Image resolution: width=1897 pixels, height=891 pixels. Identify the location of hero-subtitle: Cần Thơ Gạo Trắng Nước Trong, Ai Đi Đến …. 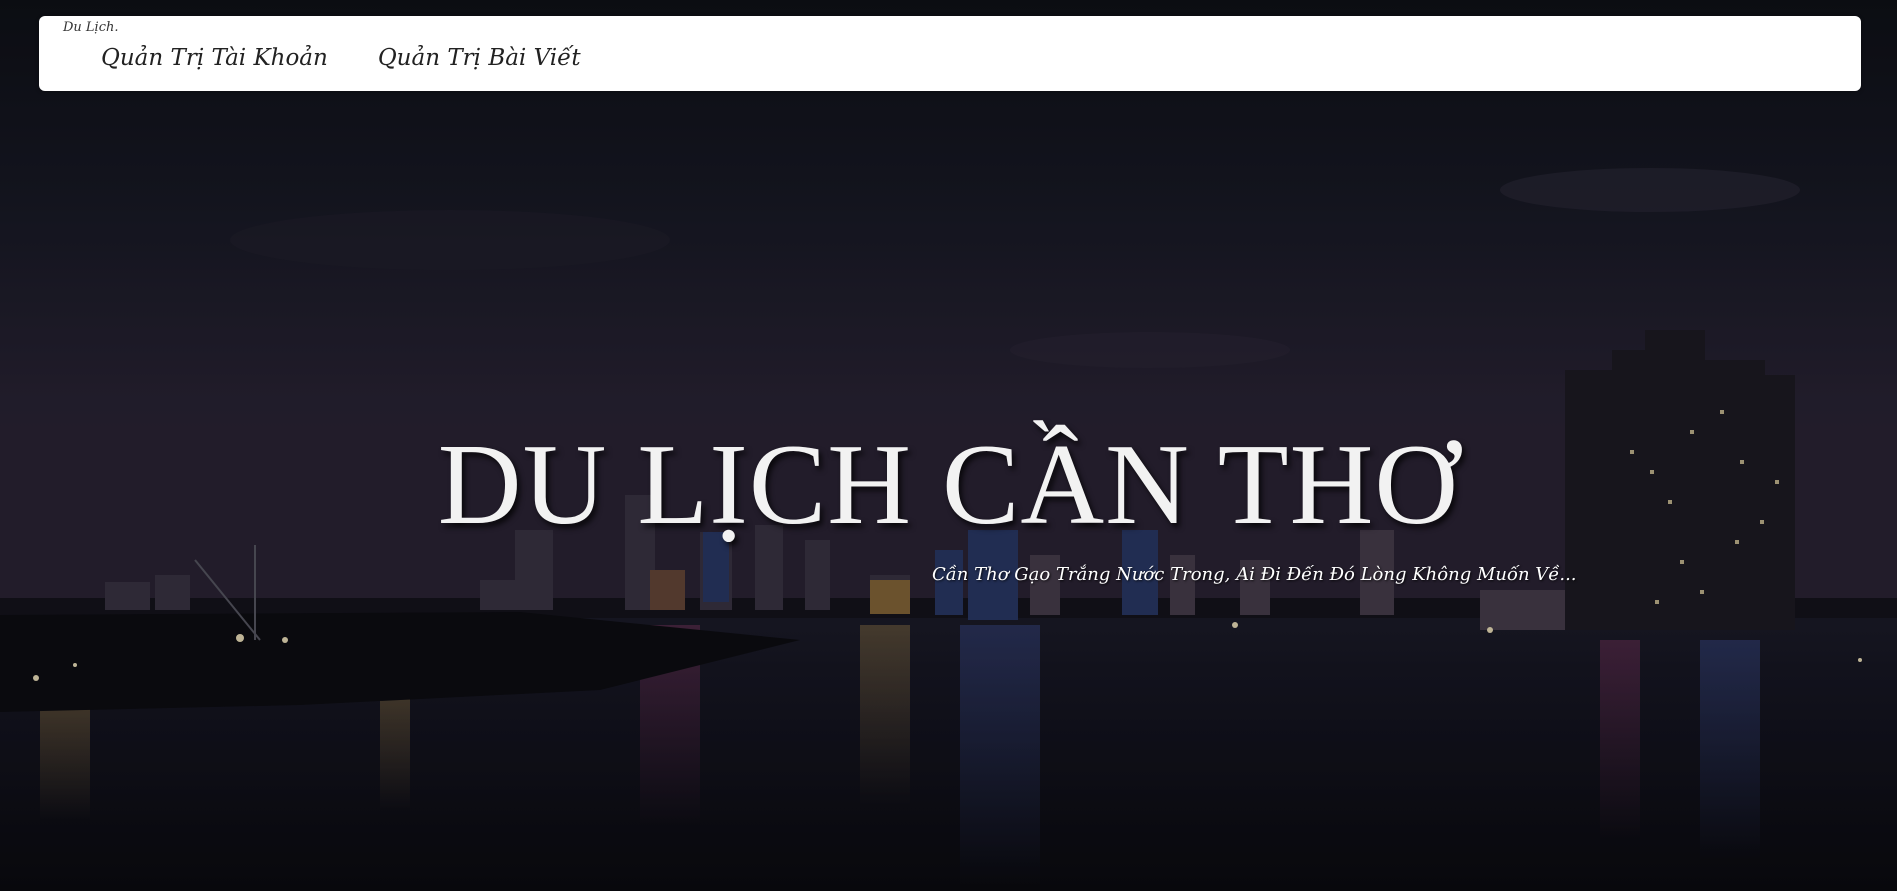
(1254, 574).